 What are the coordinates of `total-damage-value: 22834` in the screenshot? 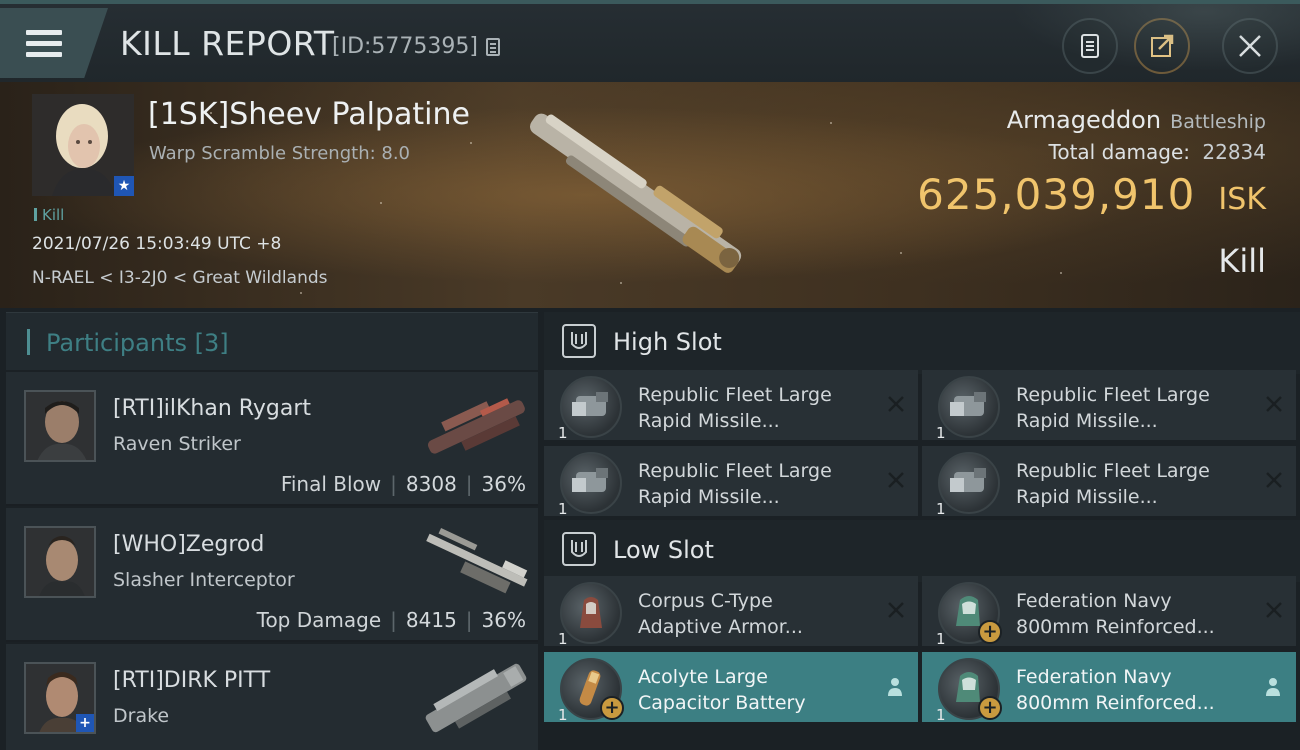 It's located at (1234, 152).